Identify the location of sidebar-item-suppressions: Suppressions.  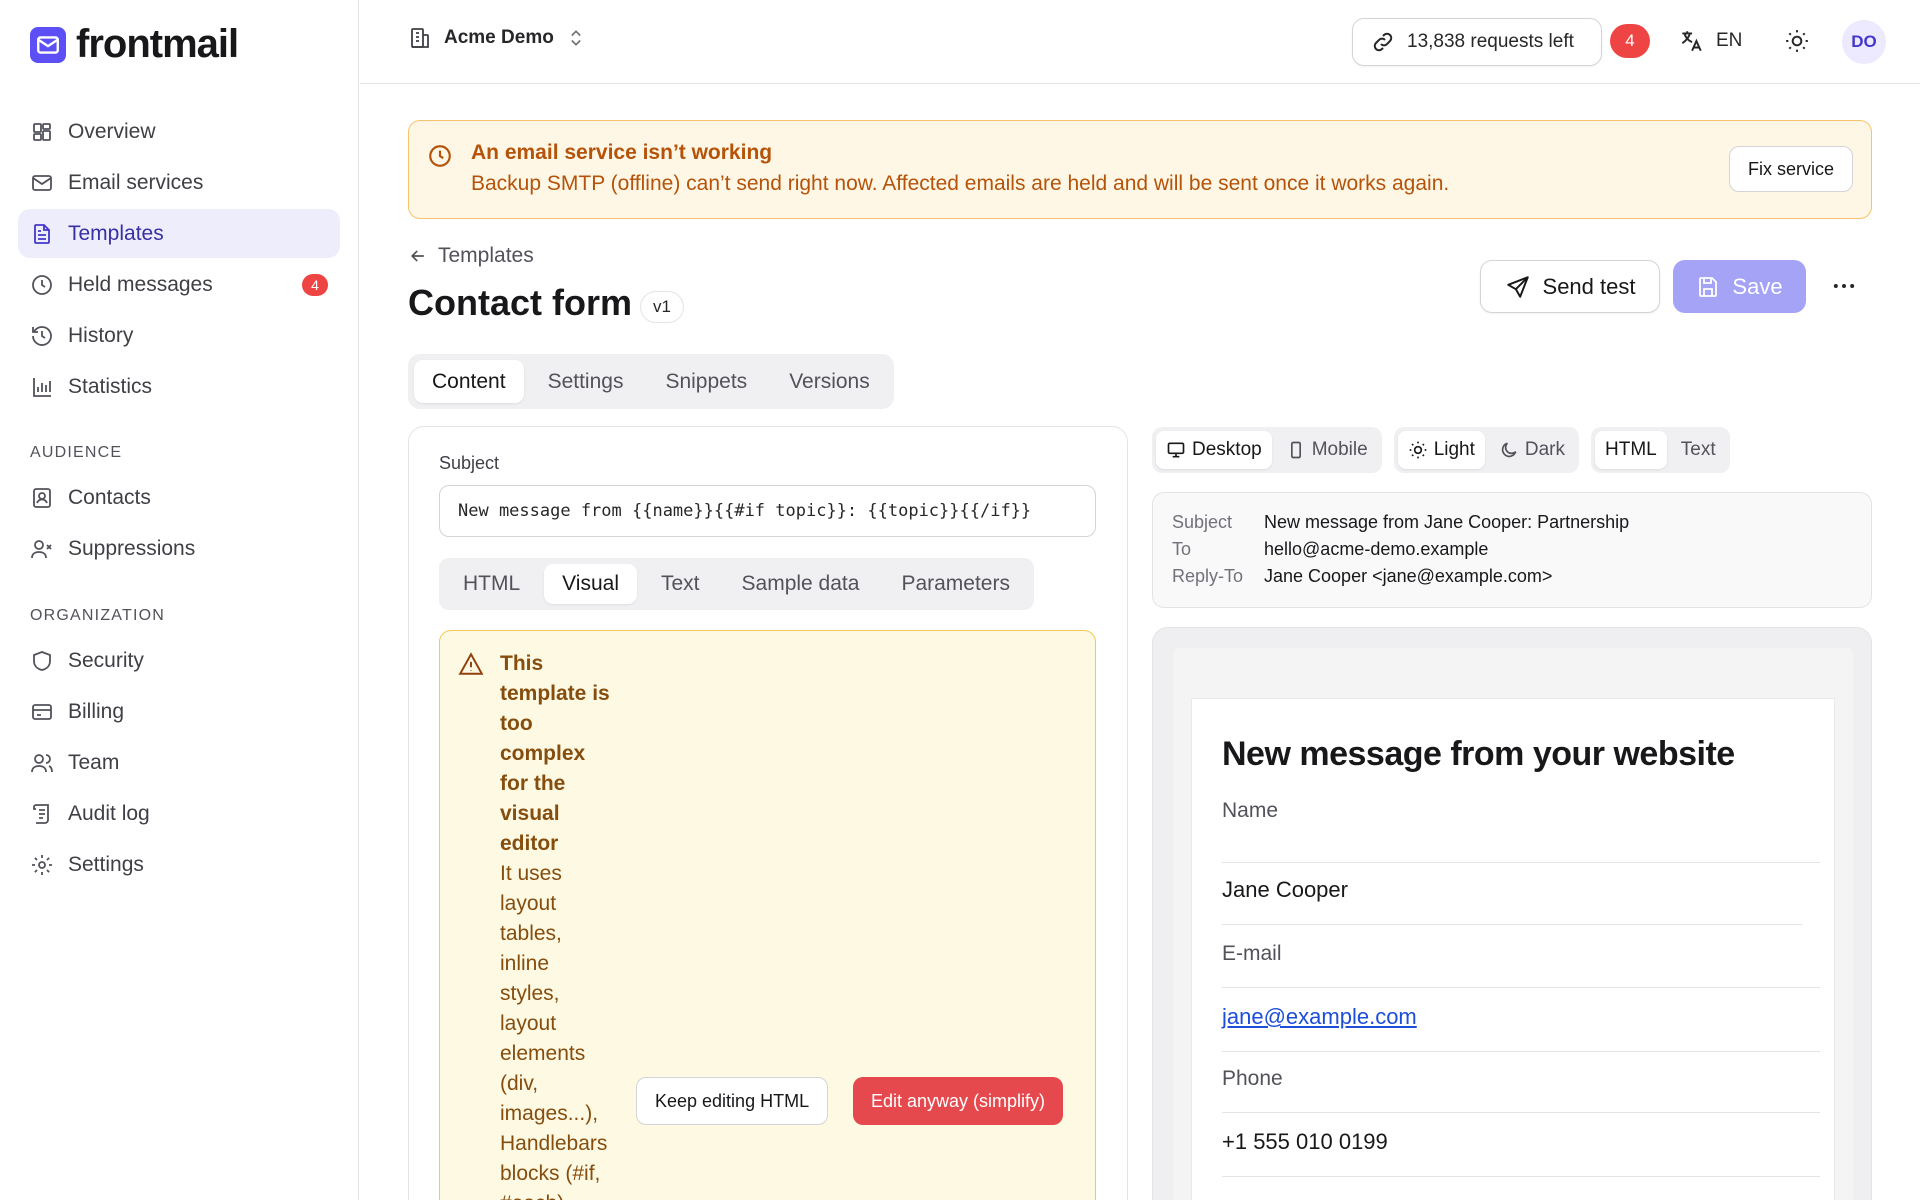
(179, 548).